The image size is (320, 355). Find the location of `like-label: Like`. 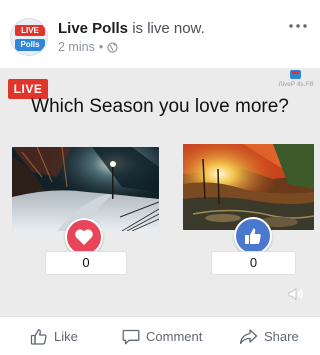

like-label: Like is located at coordinates (66, 336).